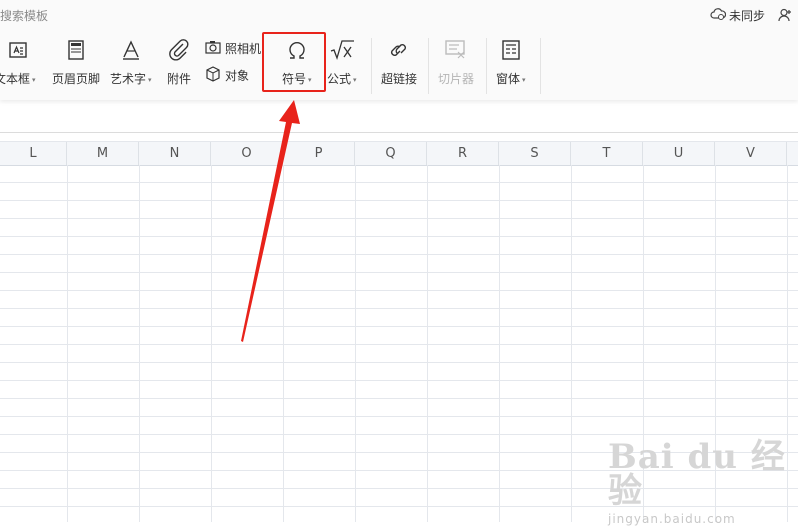  I want to click on annotation-arrow, so click(270, 221).